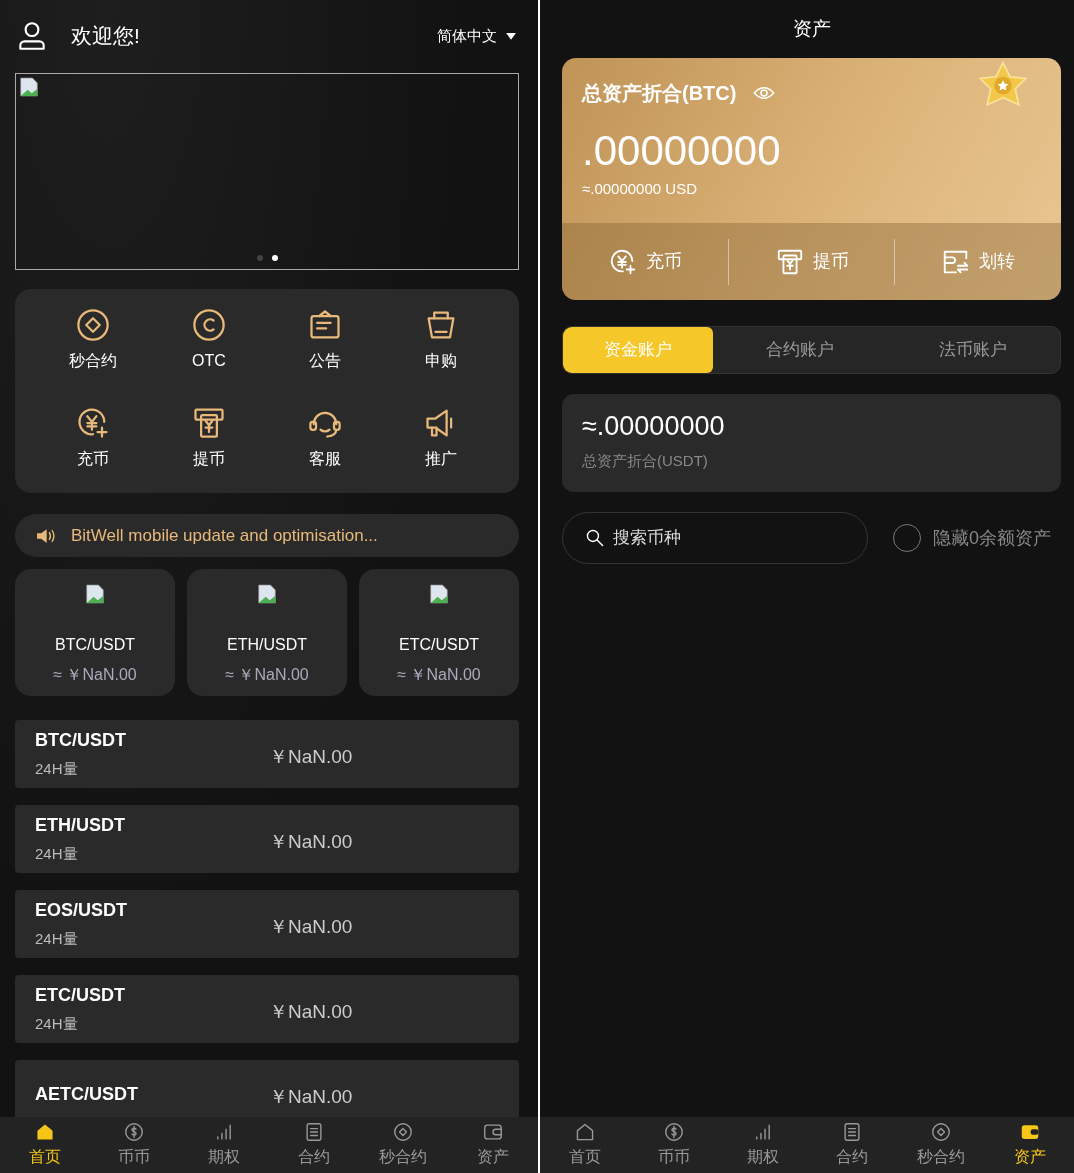  I want to click on market-pair: EOS/USDT, so click(81, 911).